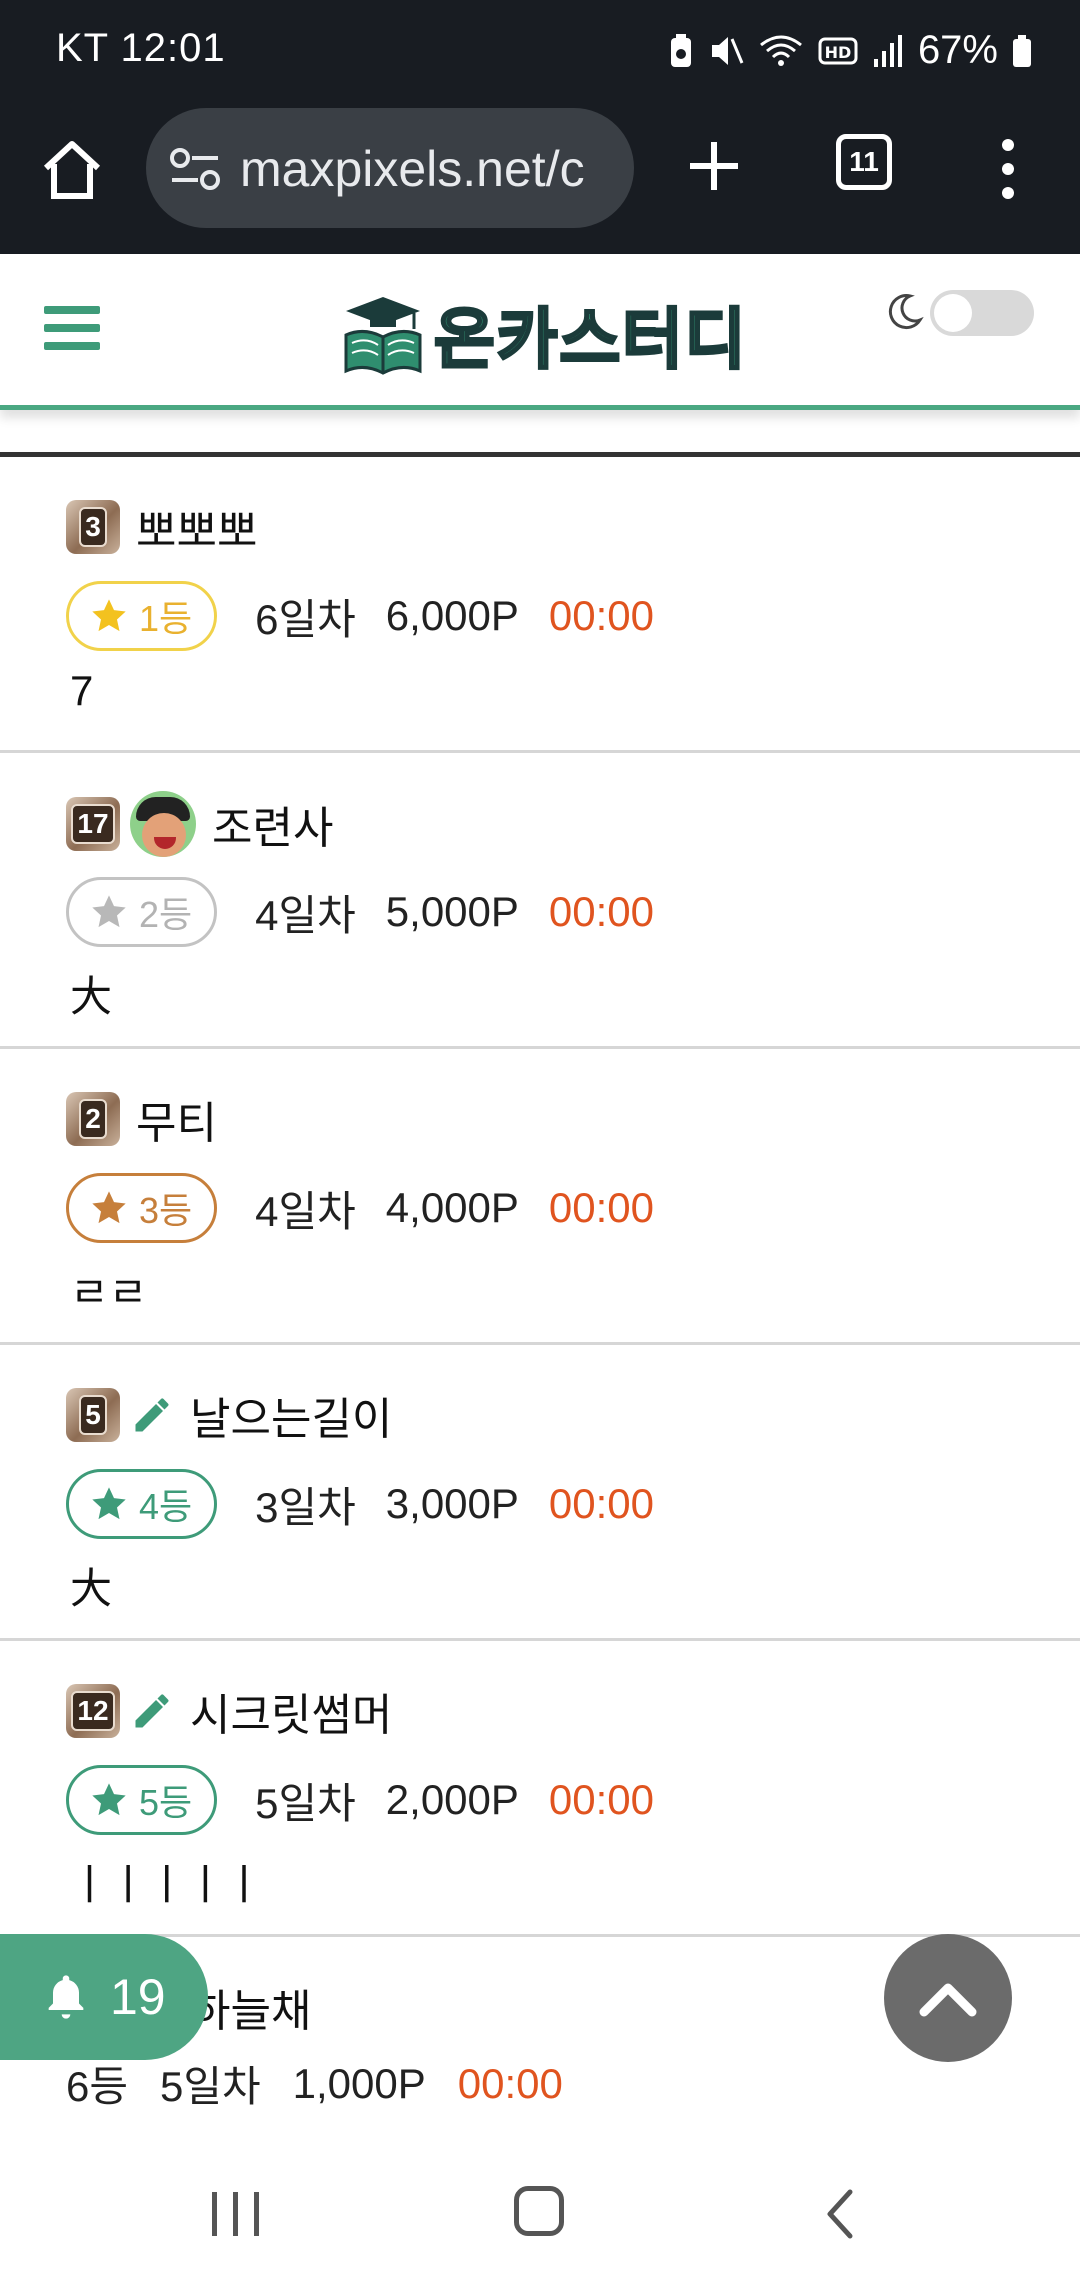 The image size is (1080, 2280). Describe the element at coordinates (452, 1799) in the screenshot. I see `points: 2,000P` at that location.